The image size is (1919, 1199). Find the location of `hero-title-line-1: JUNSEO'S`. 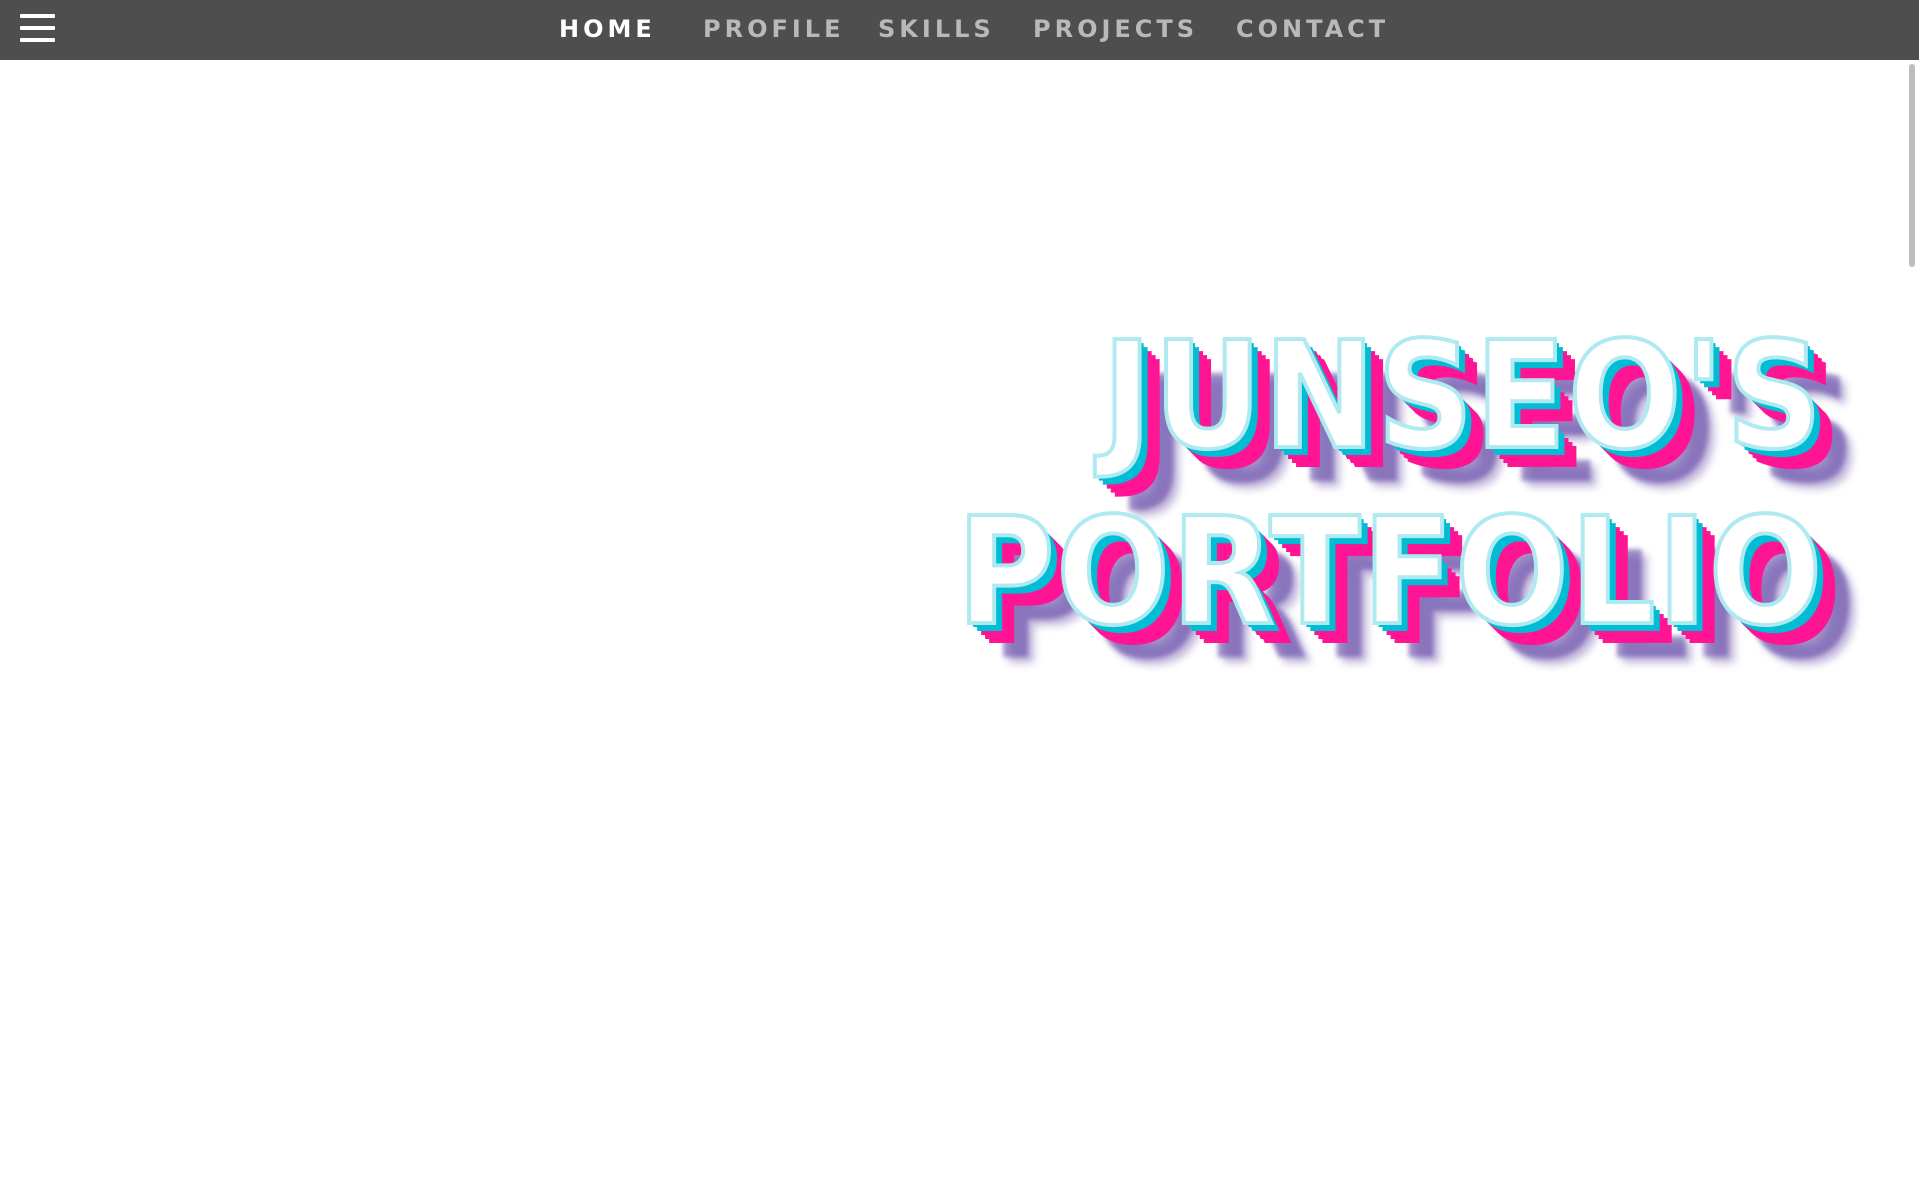

hero-title-line-1: JUNSEO'S is located at coordinates (1462, 396).